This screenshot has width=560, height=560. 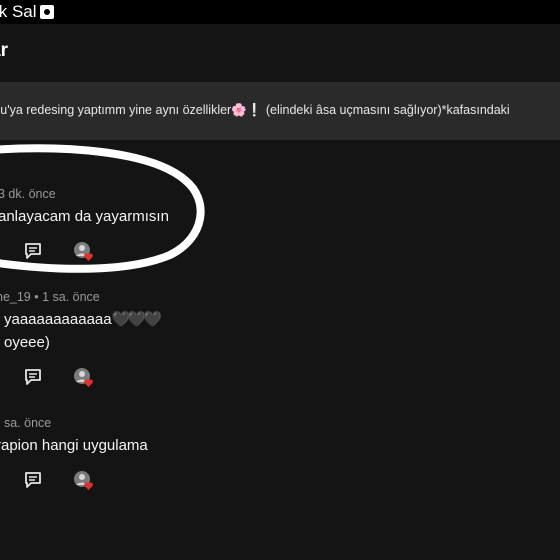 I want to click on black-heart-emojis: 🖤🖤🖤, so click(x=136, y=319).